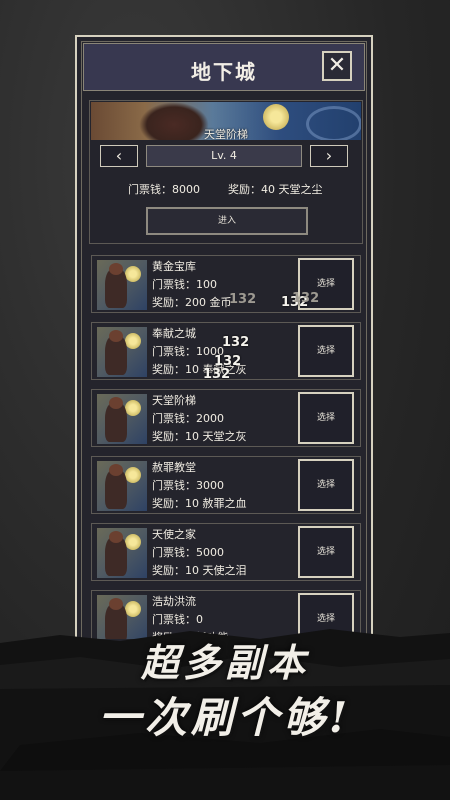 The image size is (450, 800). What do you see at coordinates (199, 436) in the screenshot?
I see `dungeon-reward: 奖励：10 天堂之灰` at bounding box center [199, 436].